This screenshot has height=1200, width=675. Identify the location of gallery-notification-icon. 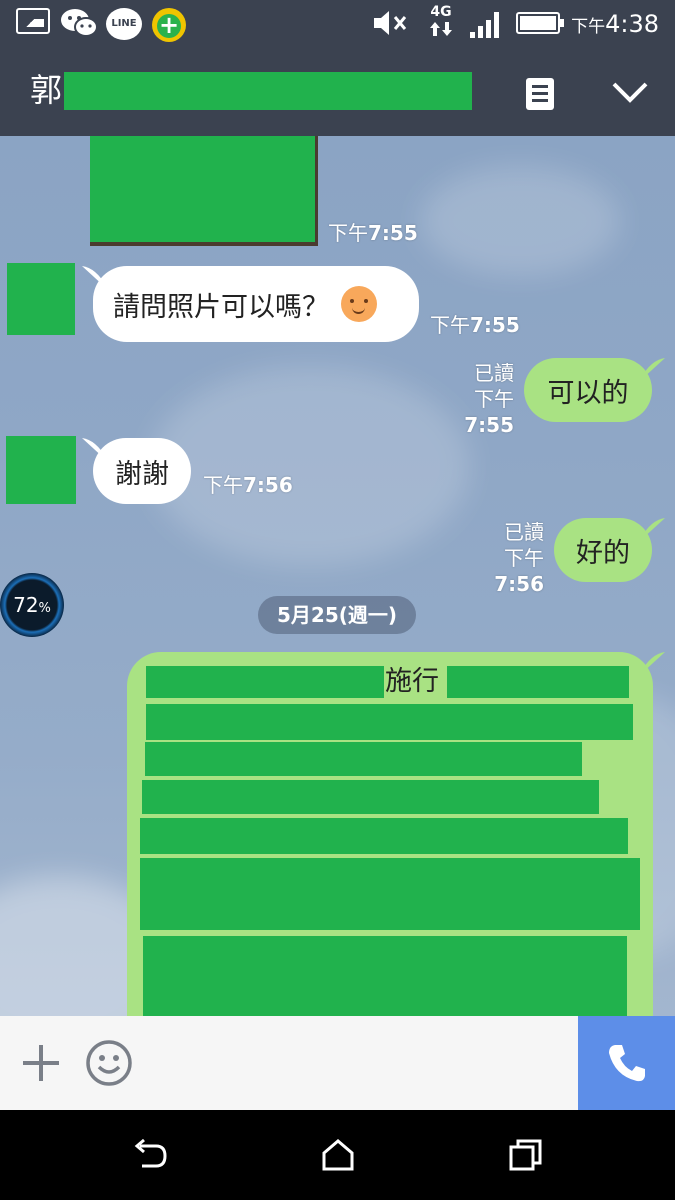
(33, 21).